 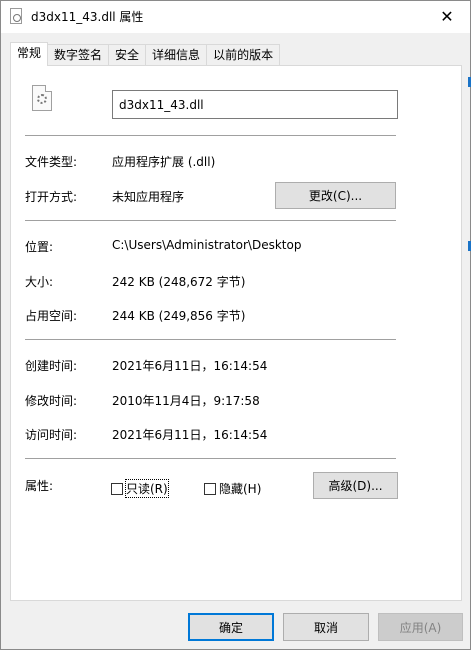 I want to click on gear-icon, so click(x=42, y=99).